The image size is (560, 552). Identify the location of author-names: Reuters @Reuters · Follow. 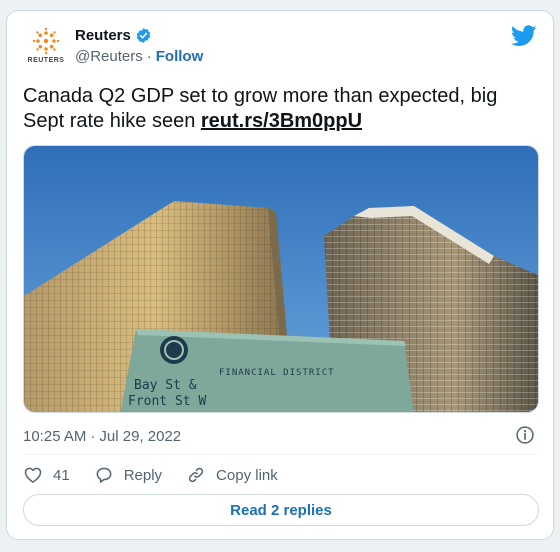
(139, 46).